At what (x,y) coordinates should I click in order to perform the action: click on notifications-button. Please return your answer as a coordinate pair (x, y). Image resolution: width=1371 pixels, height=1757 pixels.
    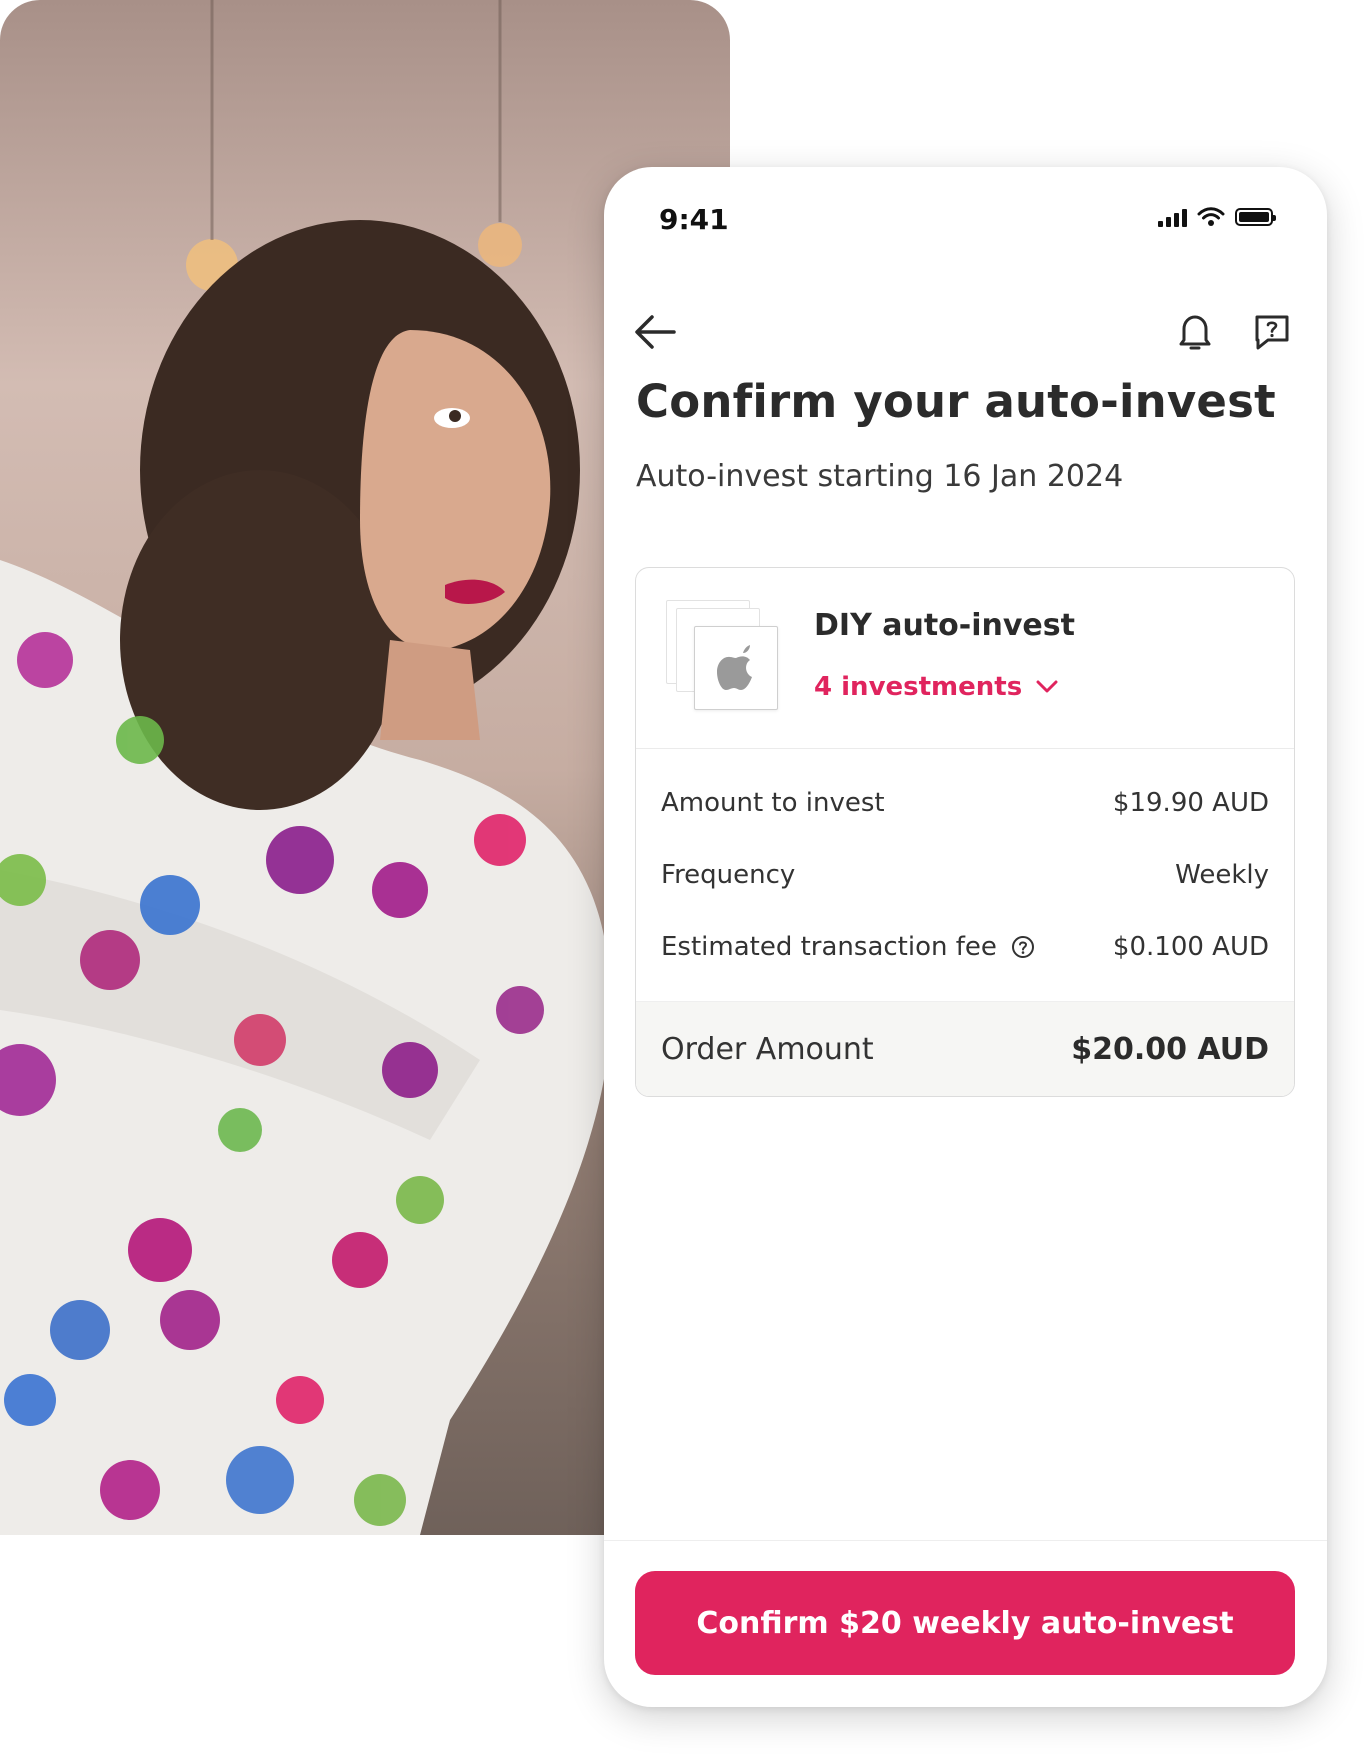
    Looking at the image, I should click on (1195, 332).